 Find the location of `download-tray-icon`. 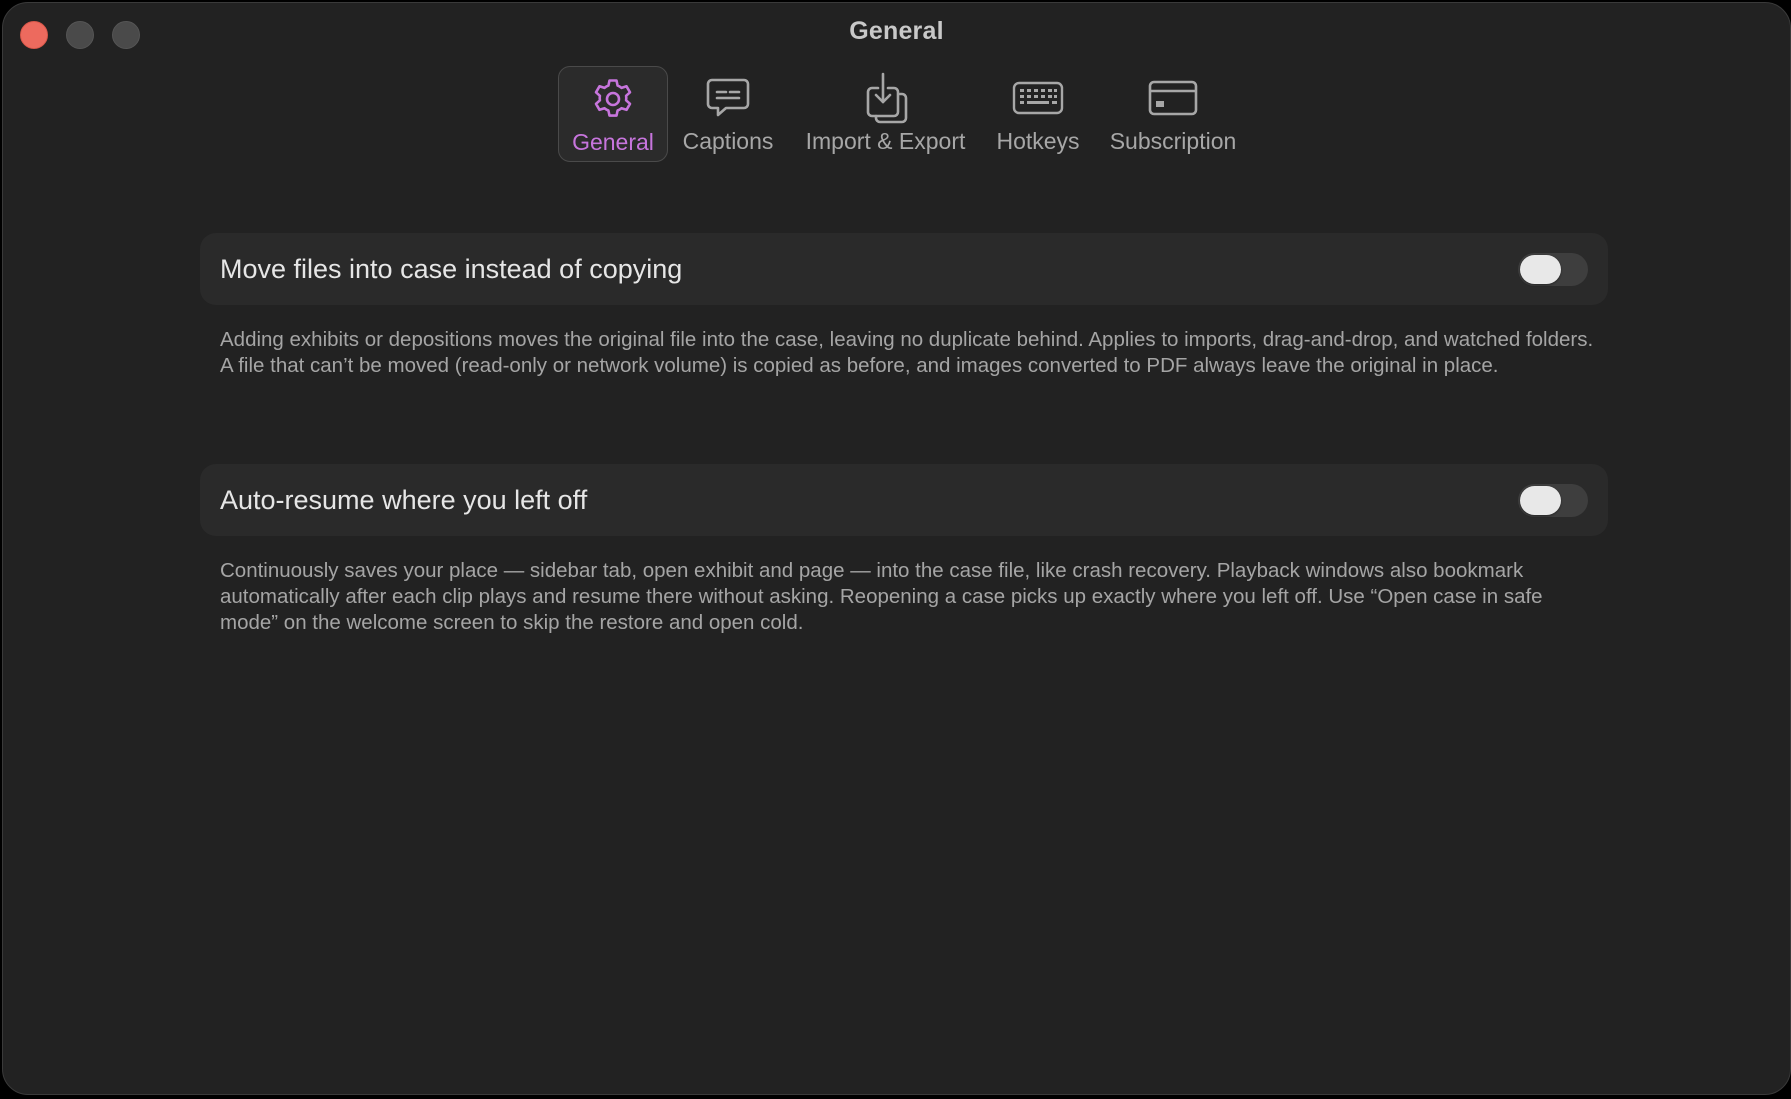

download-tray-icon is located at coordinates (885, 96).